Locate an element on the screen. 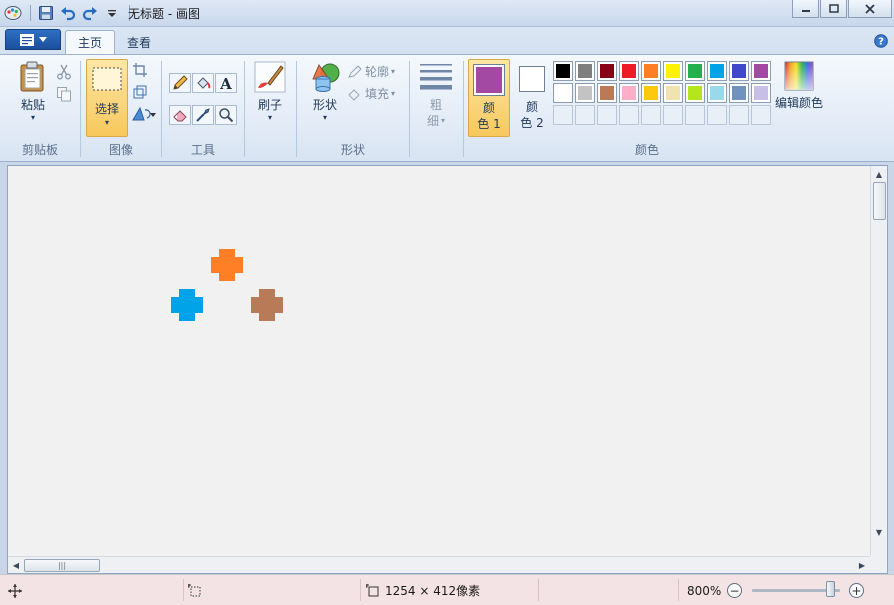 The image size is (894, 605). window-controls is located at coordinates (841, 9).